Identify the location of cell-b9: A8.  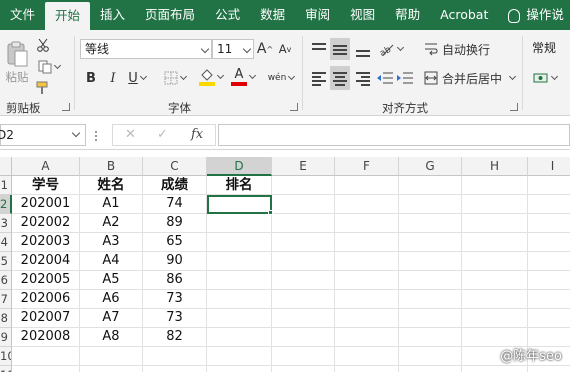
(111, 337).